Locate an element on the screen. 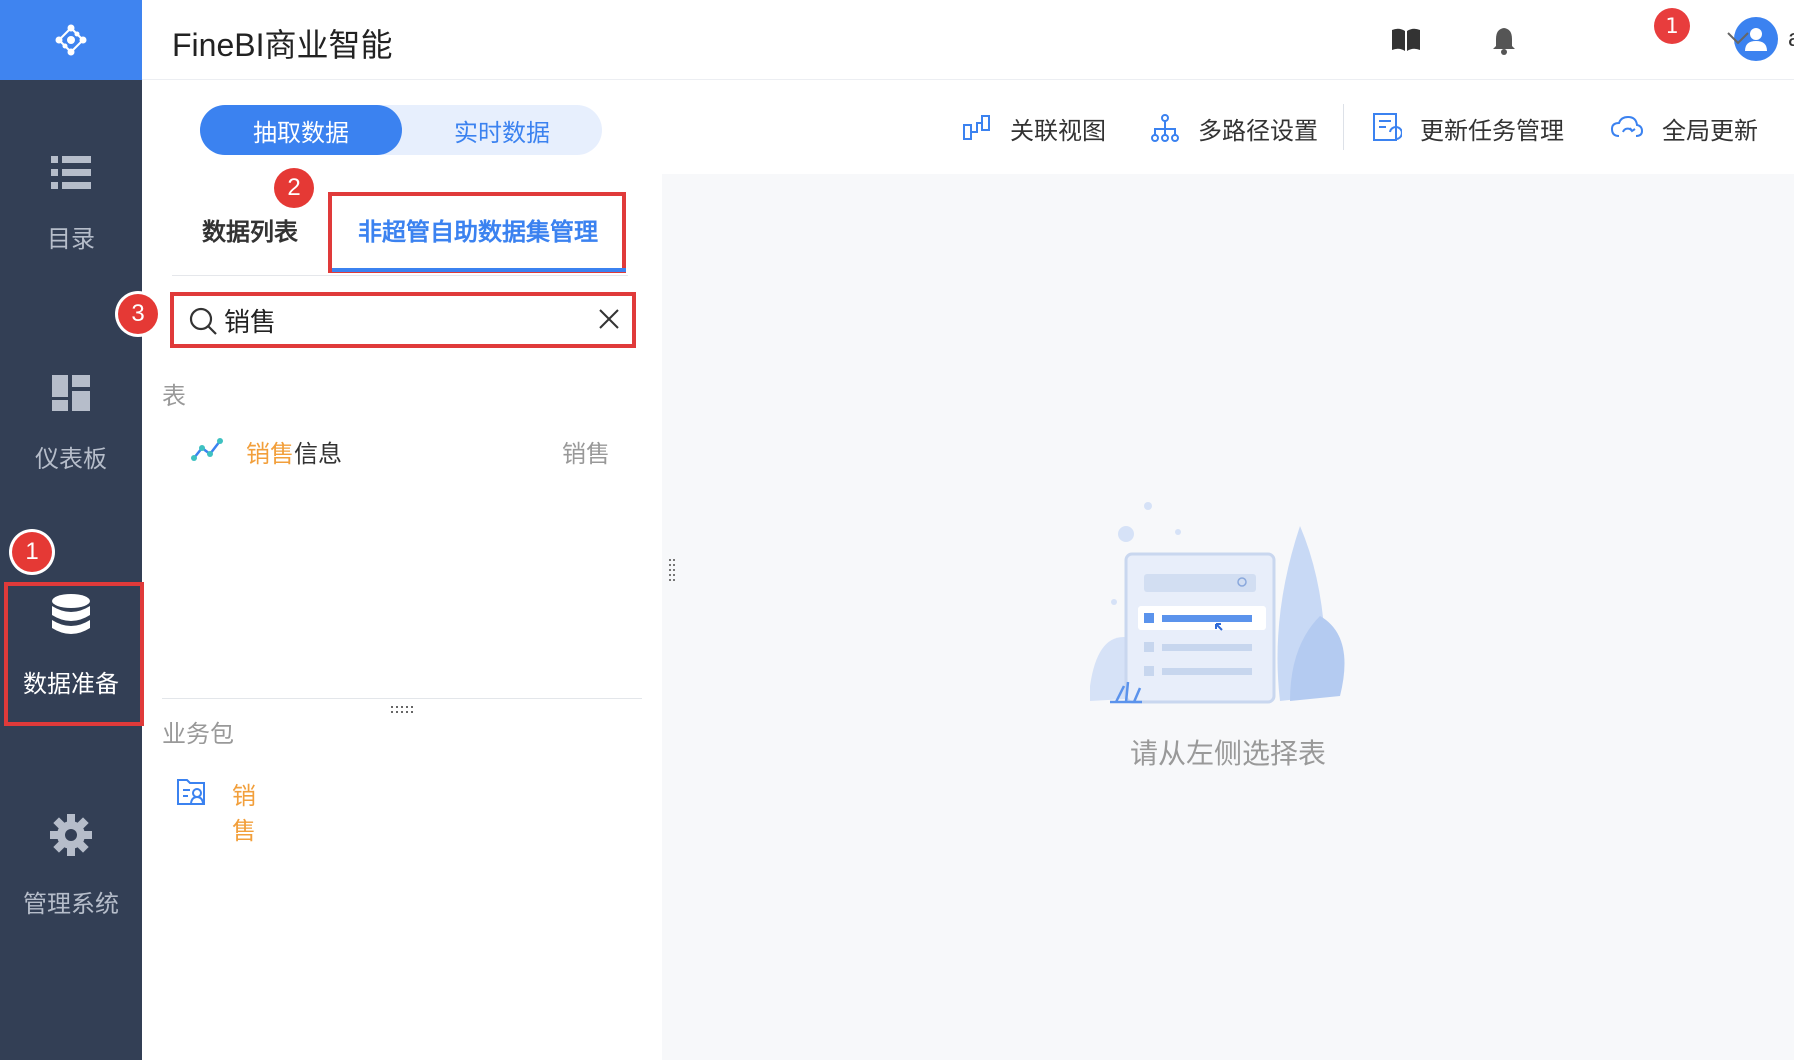  sidebar-item-admin: 管理系统 is located at coordinates (71, 866).